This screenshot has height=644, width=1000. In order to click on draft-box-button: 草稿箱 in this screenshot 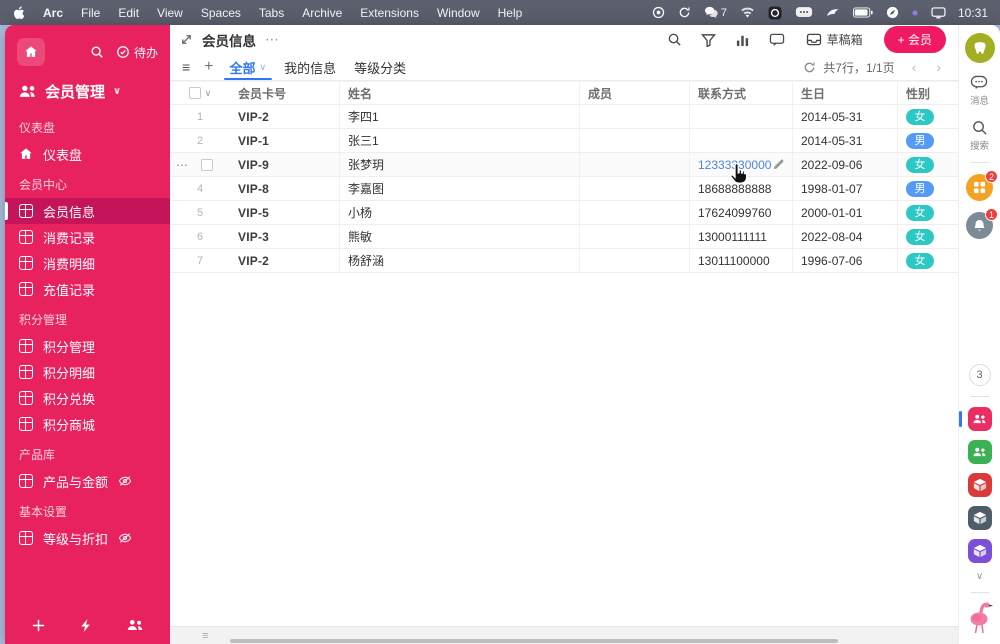, I will do `click(834, 39)`.